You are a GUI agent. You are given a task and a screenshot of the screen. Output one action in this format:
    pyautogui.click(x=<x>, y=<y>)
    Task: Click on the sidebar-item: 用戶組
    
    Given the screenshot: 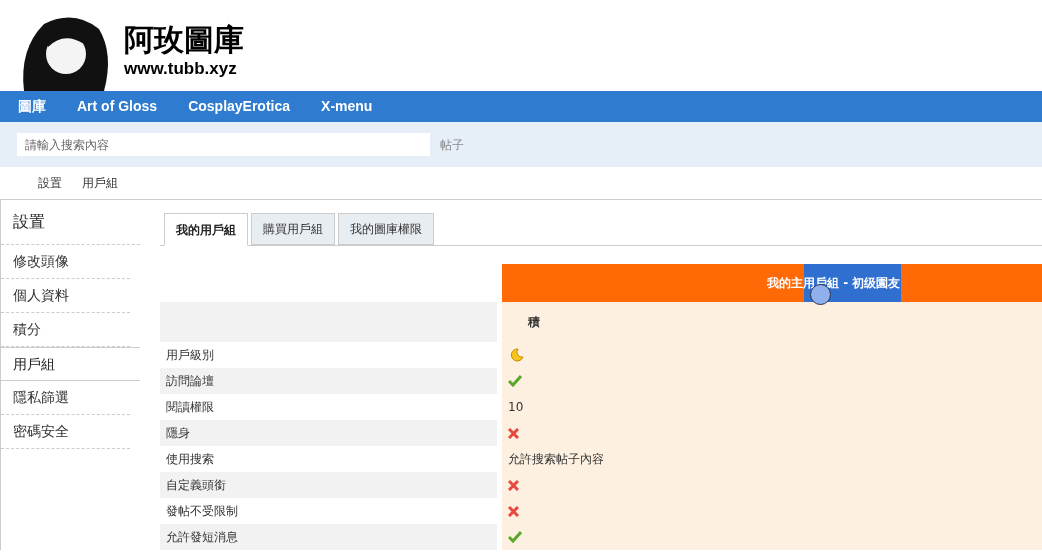 What is the action you would take?
    pyautogui.click(x=70, y=364)
    